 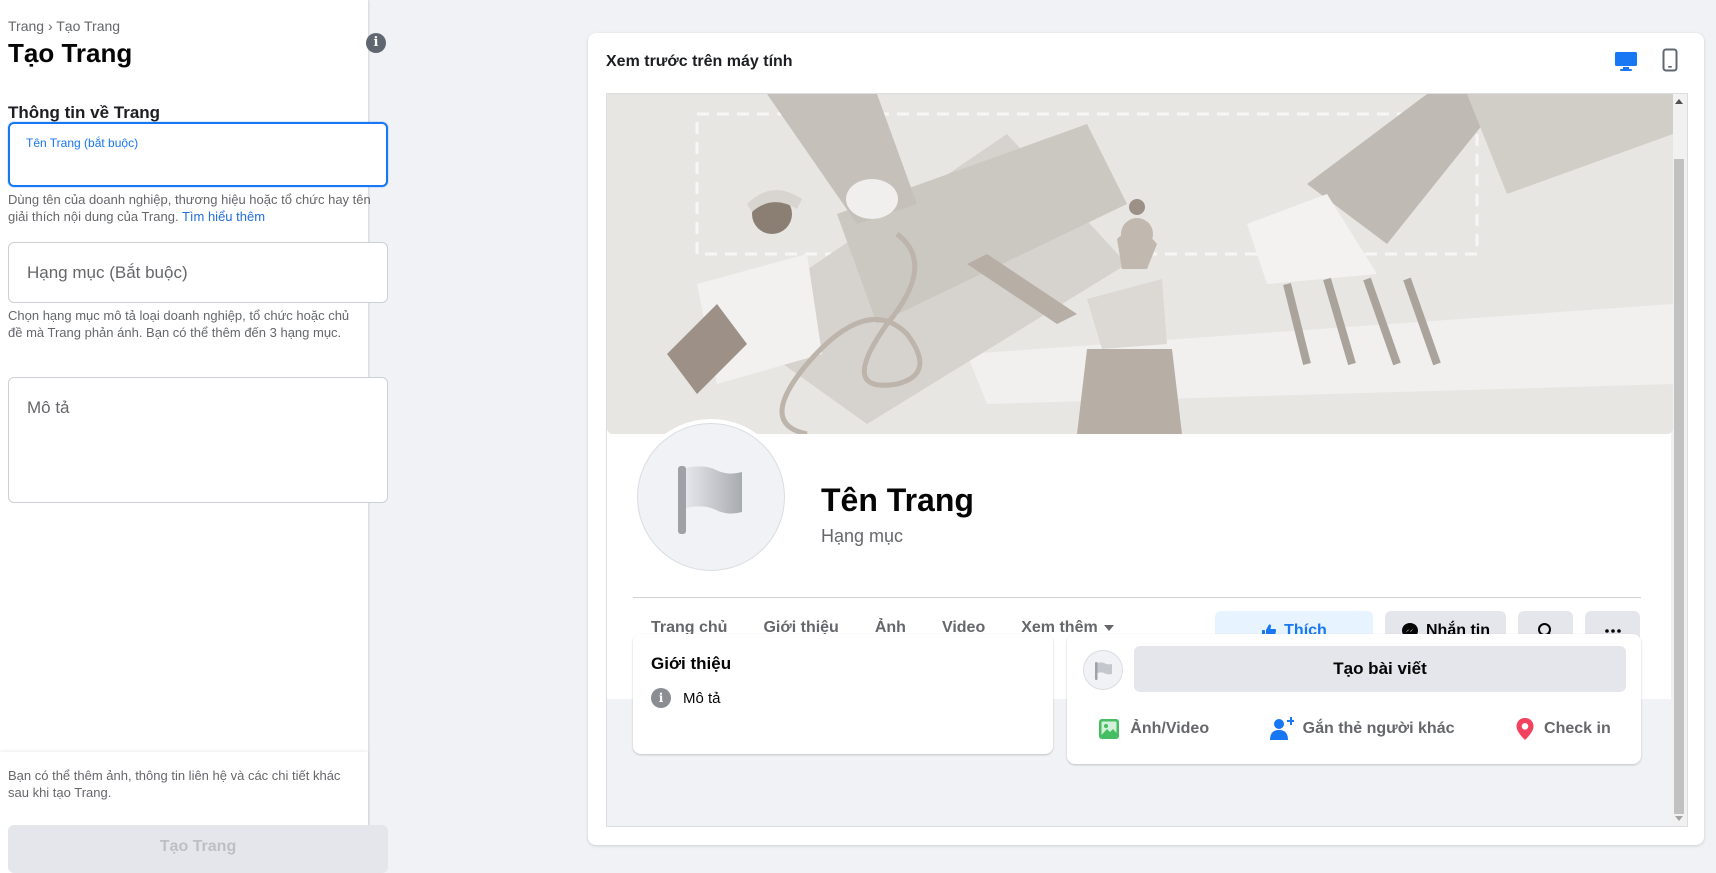 What do you see at coordinates (1137, 597) in the screenshot?
I see `header-divider` at bounding box center [1137, 597].